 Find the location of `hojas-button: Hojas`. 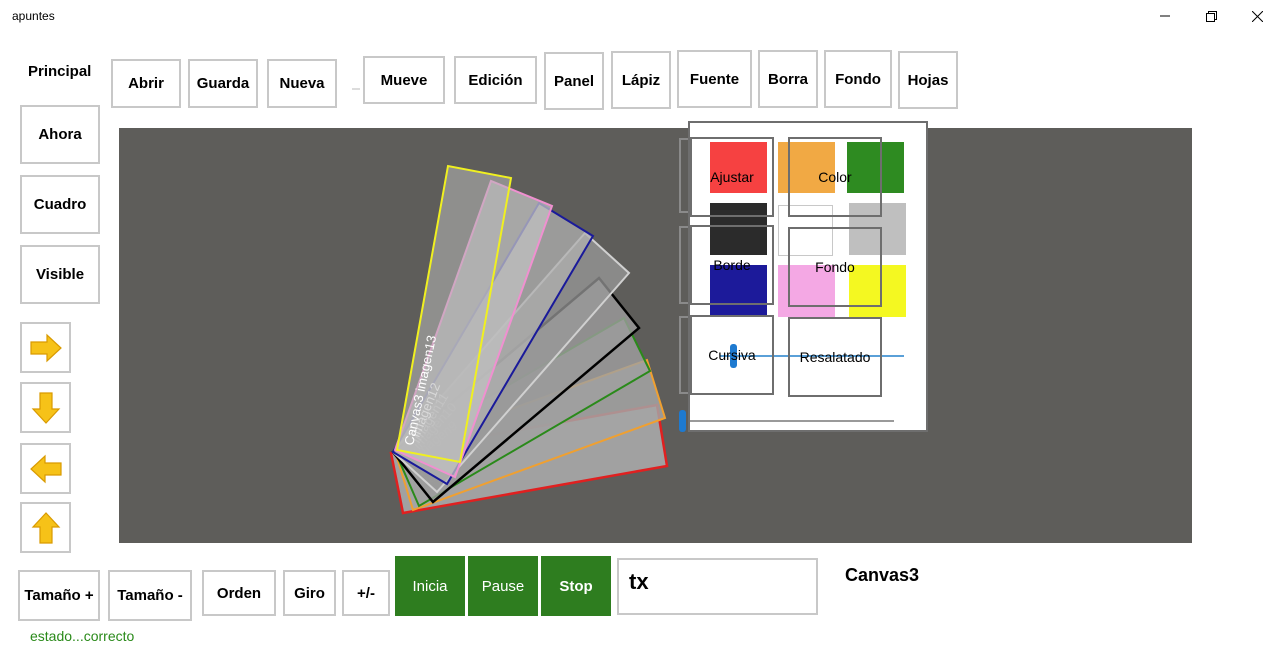

hojas-button: Hojas is located at coordinates (928, 80).